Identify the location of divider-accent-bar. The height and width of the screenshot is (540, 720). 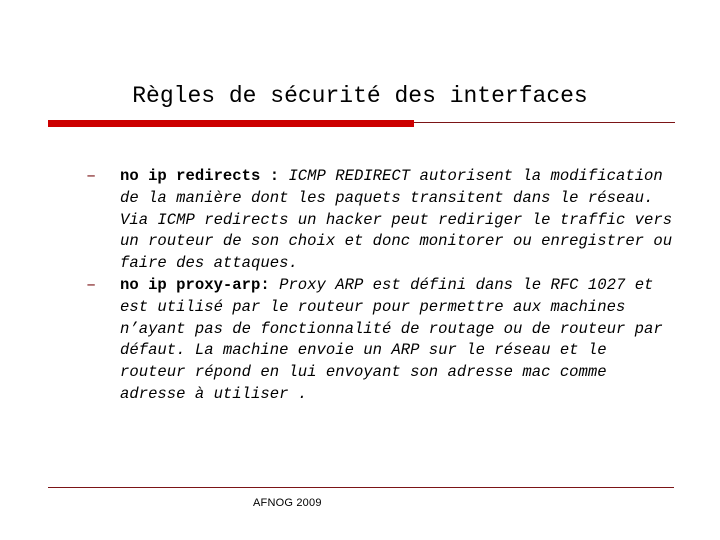
(231, 123).